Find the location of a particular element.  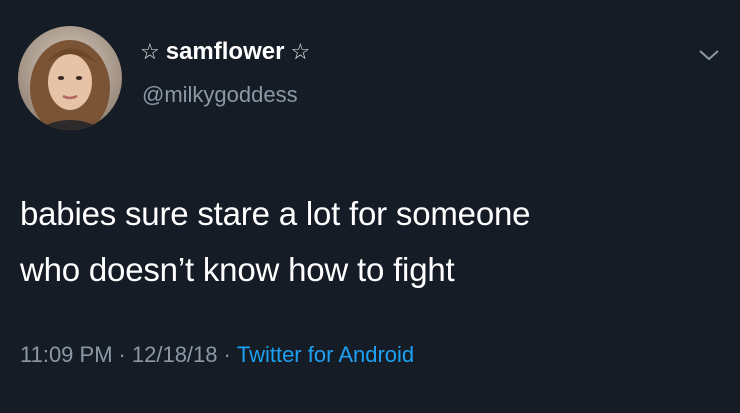

display-name: ☆ samflower ☆ is located at coordinates (225, 52).